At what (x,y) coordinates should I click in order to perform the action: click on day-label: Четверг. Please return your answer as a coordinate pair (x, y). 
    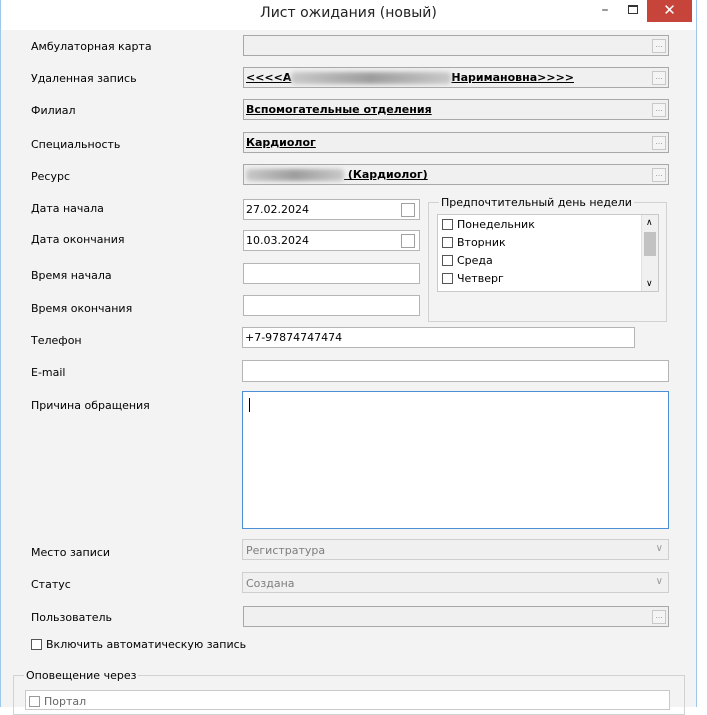
    Looking at the image, I should click on (480, 278).